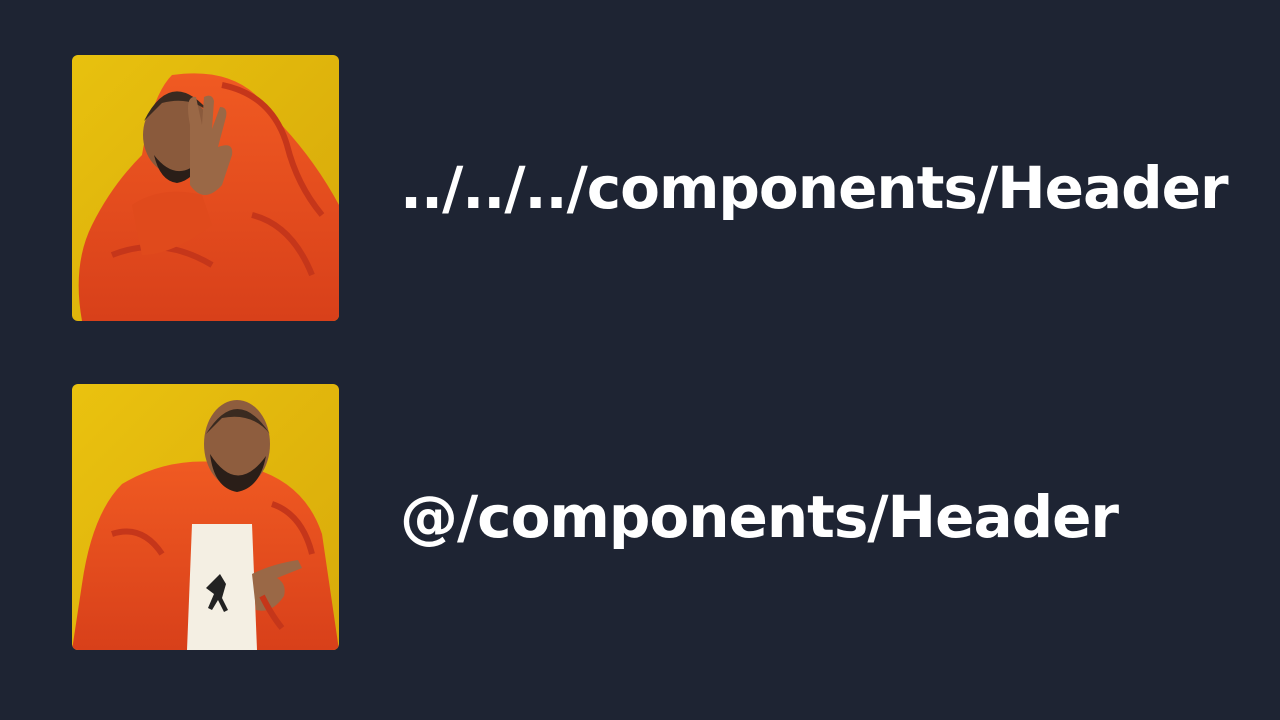 The height and width of the screenshot is (720, 1280). Describe the element at coordinates (205, 517) in the screenshot. I see `drake-approve-image` at that location.